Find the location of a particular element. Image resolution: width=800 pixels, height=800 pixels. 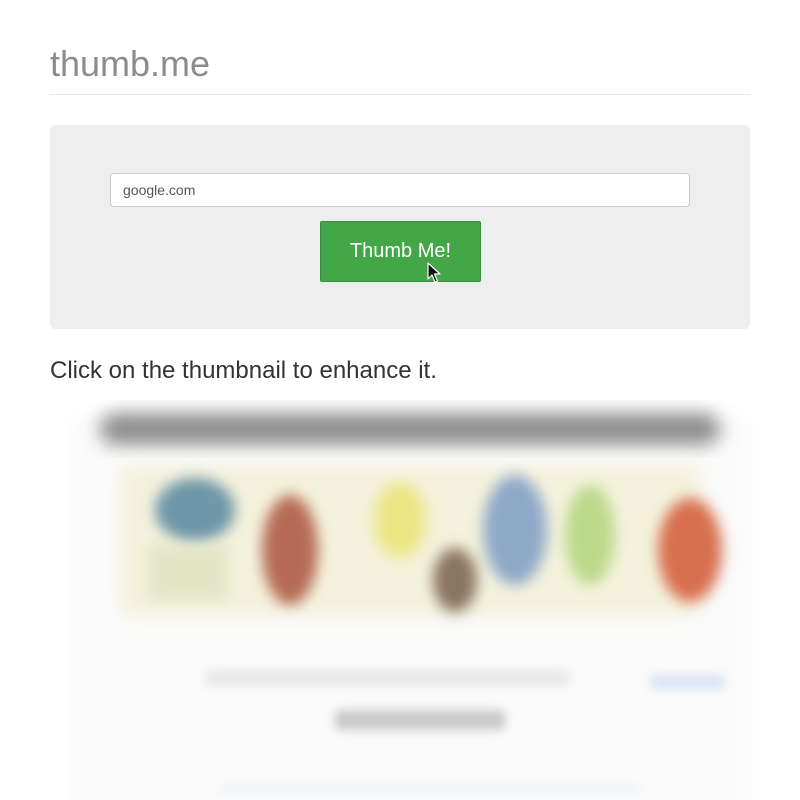

header: thumb.me is located at coordinates (400, 47).